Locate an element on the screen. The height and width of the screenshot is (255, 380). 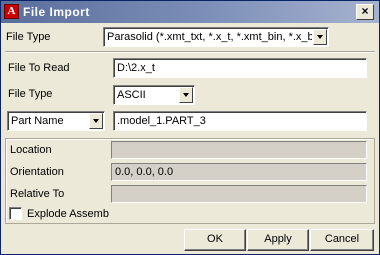
file-type-label: File Type is located at coordinates (28, 37).